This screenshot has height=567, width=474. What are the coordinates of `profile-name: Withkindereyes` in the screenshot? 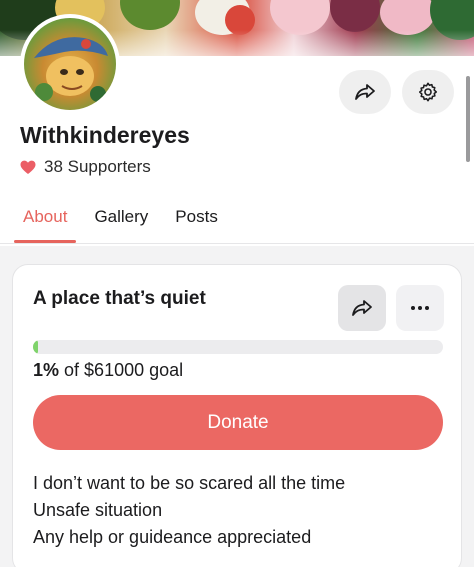 It's located at (105, 135).